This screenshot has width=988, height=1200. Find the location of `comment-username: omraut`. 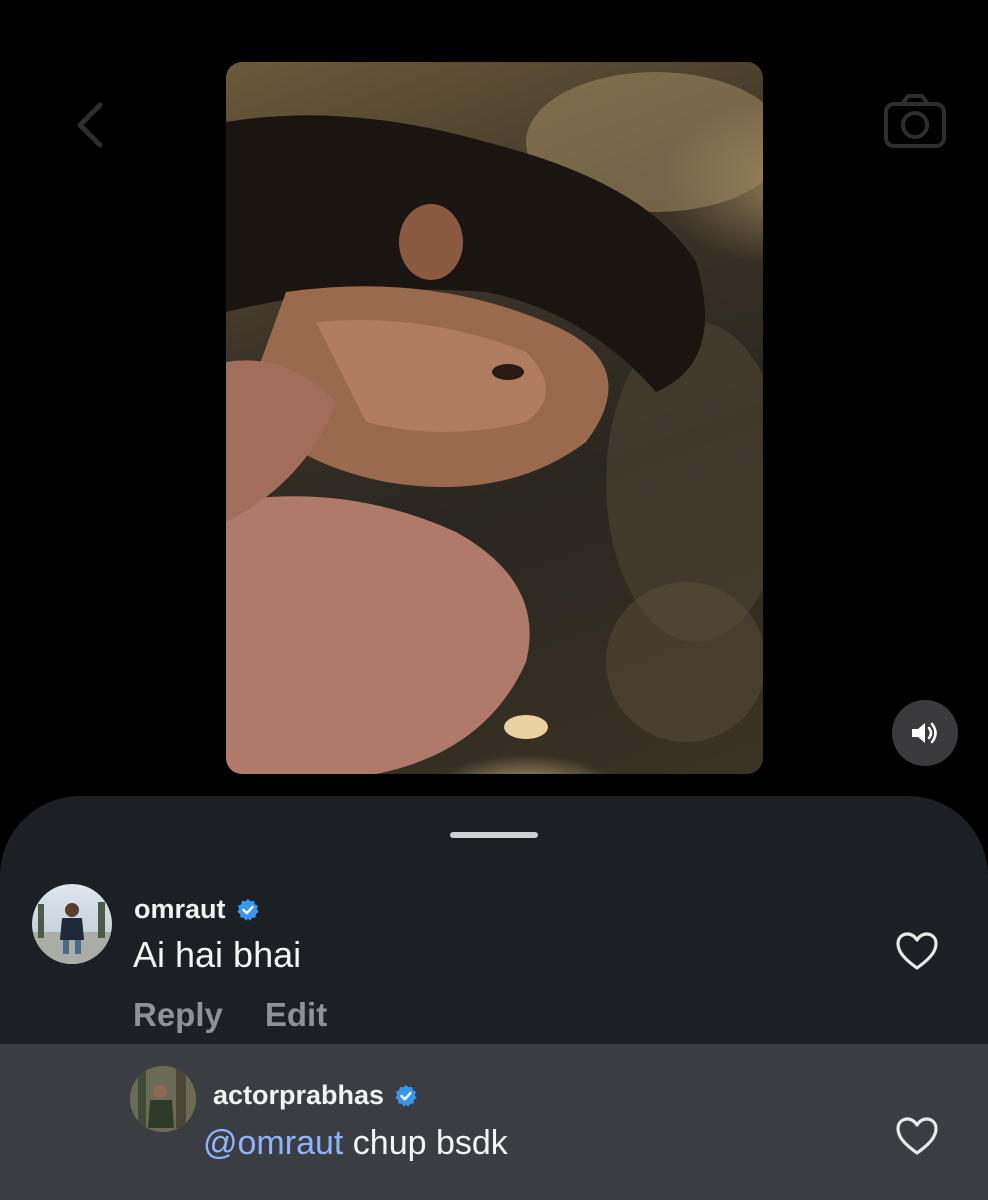

comment-username: omraut is located at coordinates (197, 909).